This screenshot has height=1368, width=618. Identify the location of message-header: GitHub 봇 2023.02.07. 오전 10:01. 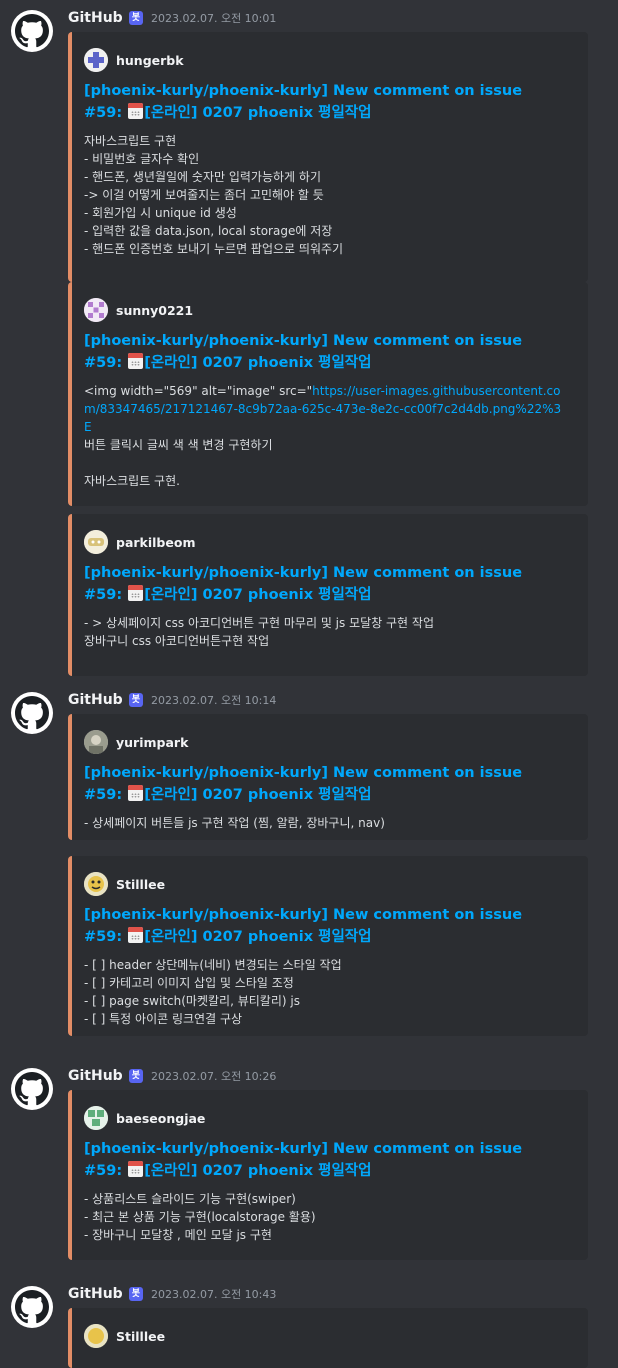
(172, 18).